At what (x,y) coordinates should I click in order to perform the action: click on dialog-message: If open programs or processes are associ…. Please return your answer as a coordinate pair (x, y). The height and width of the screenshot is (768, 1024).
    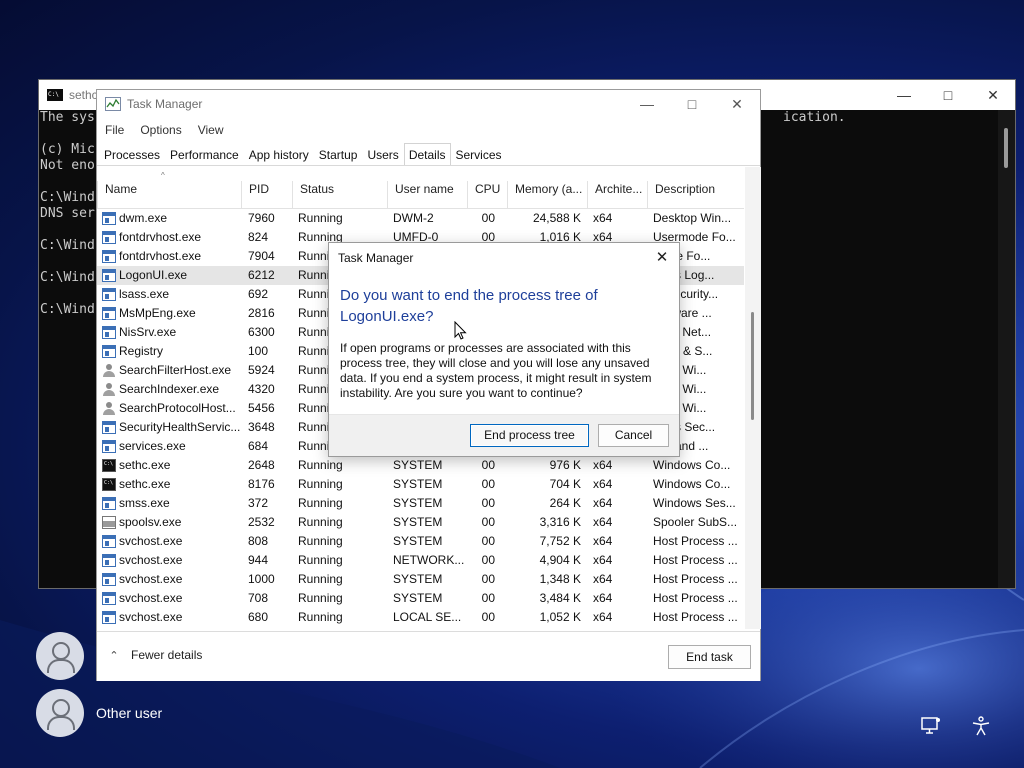
    Looking at the image, I should click on (496, 370).